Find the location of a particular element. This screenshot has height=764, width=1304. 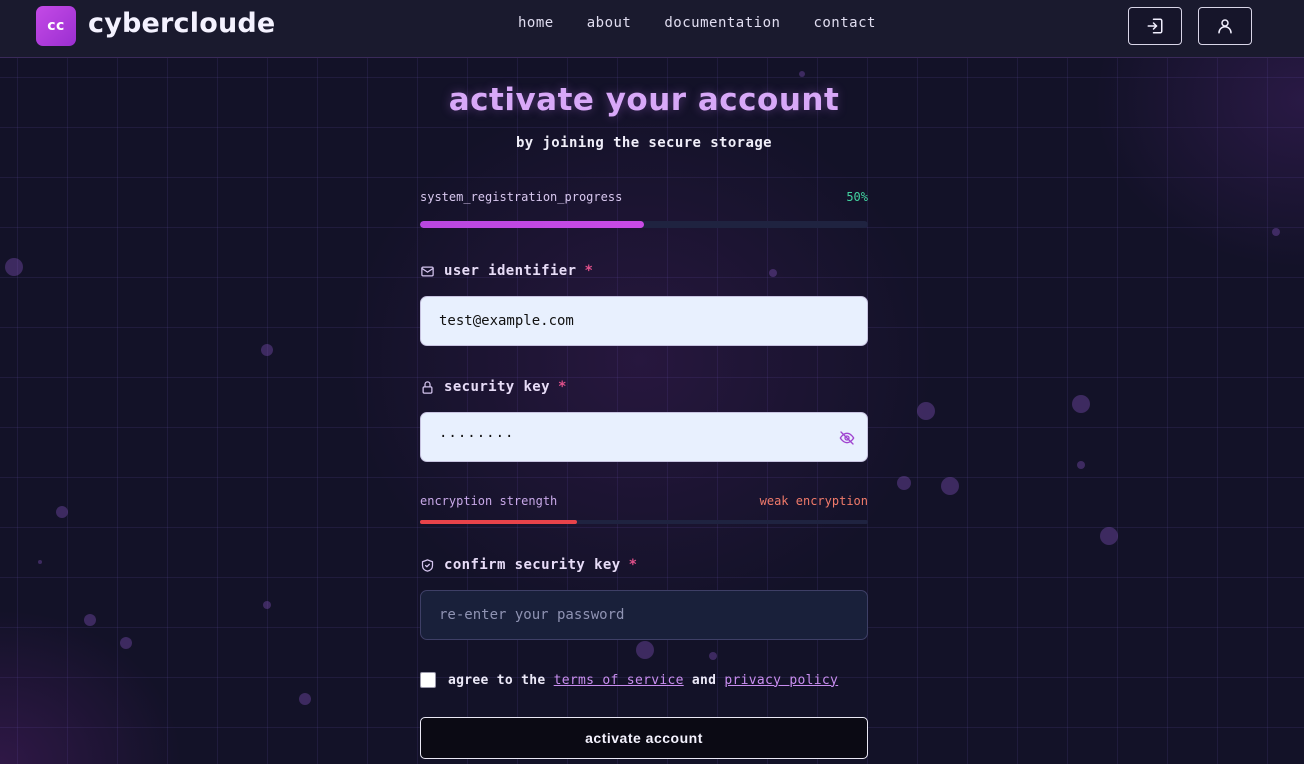

progress-label: system_registration_progress is located at coordinates (521, 197).